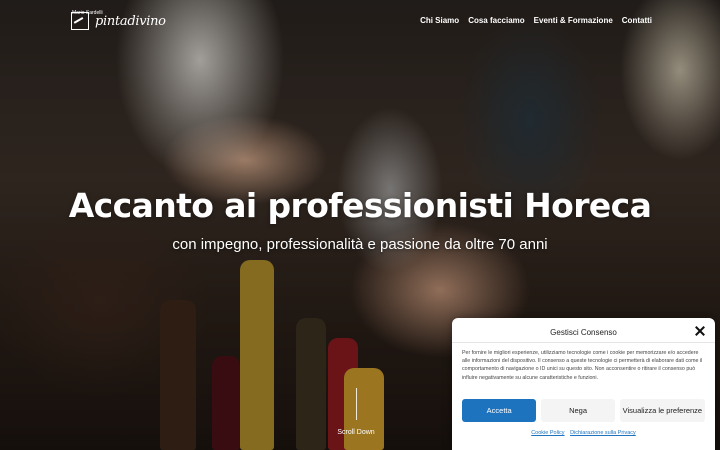 The width and height of the screenshot is (720, 450). Describe the element at coordinates (662, 410) in the screenshot. I see `view-preferences-button: Visualizza le preferenze` at that location.